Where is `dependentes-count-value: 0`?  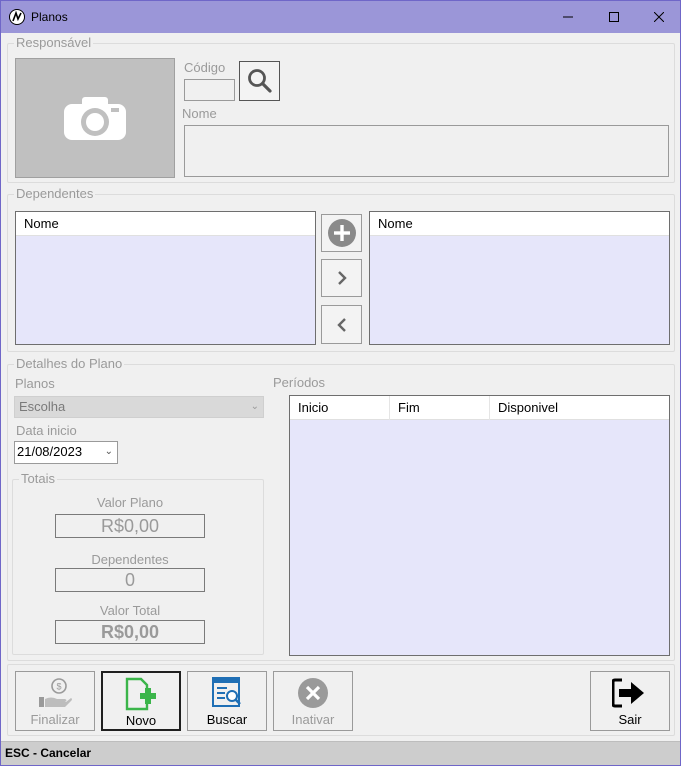 dependentes-count-value: 0 is located at coordinates (130, 580).